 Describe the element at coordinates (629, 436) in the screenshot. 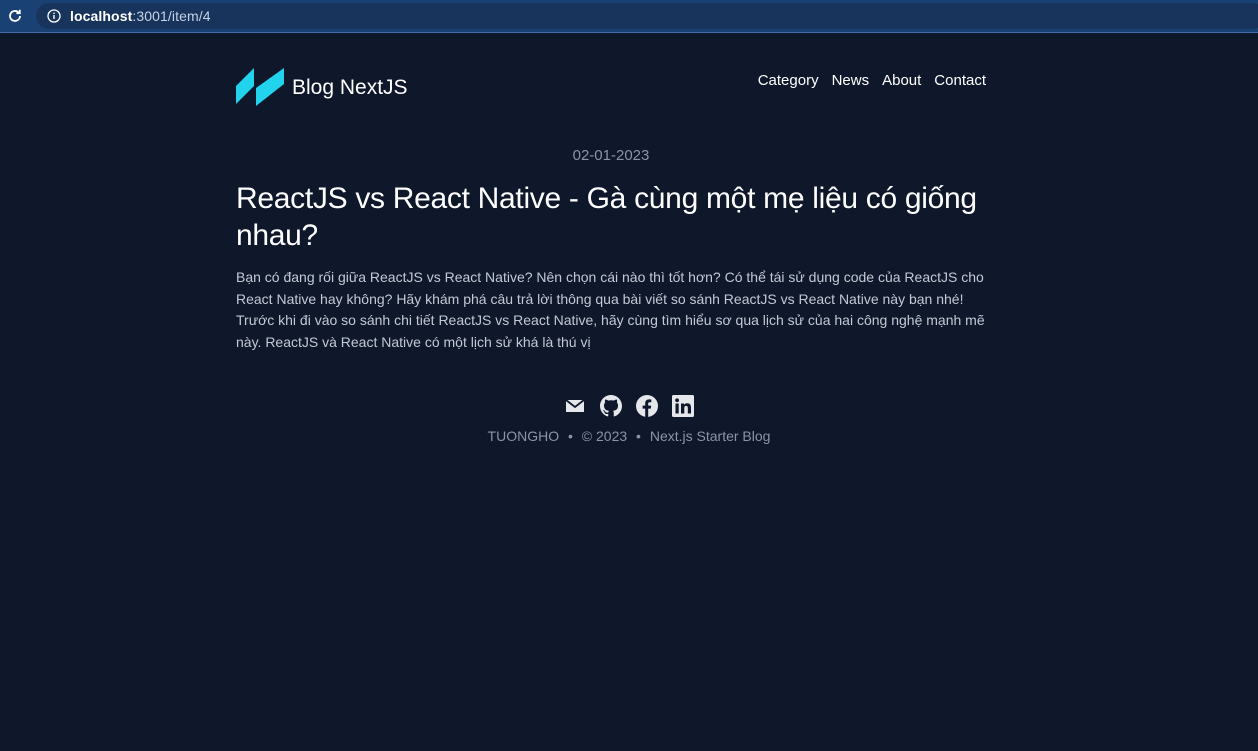

I see `site-footer: TUONGHO • © 2023 • Next.js Starter Blog` at that location.